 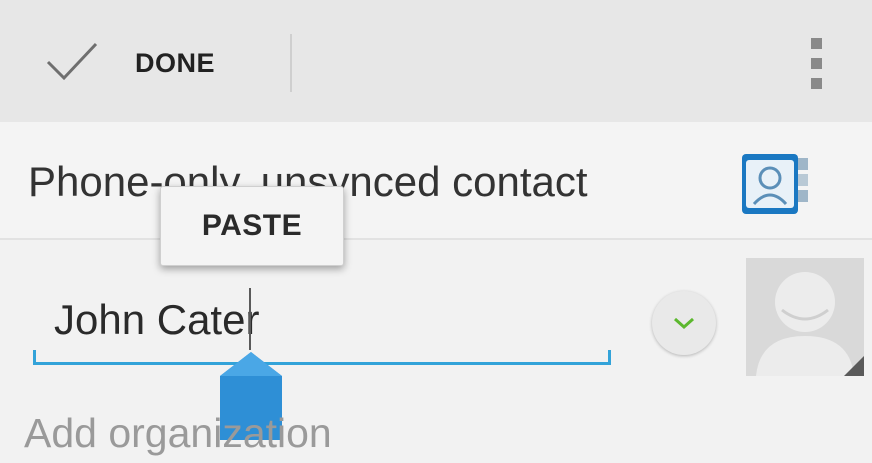 What do you see at coordinates (436, 239) in the screenshot?
I see `section-divider` at bounding box center [436, 239].